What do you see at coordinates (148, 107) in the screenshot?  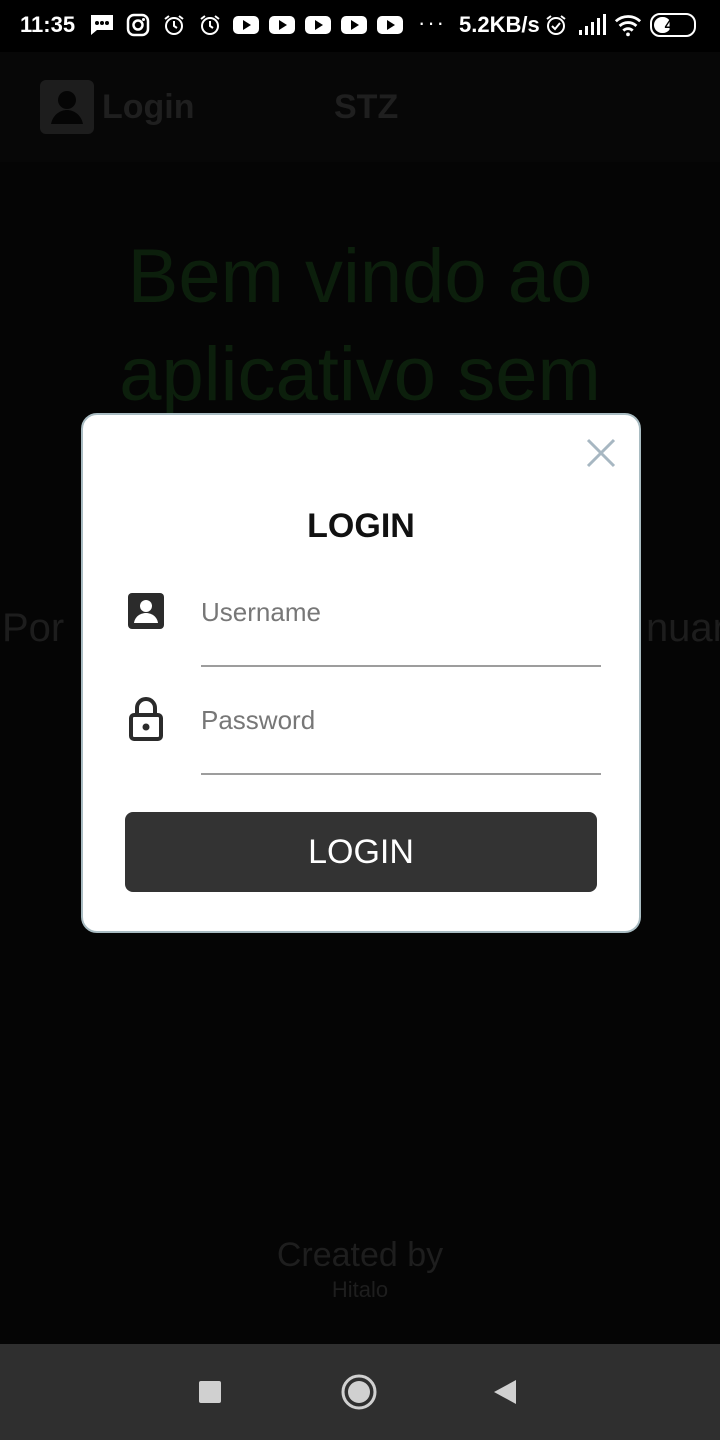 I see `app-login-label: Login` at bounding box center [148, 107].